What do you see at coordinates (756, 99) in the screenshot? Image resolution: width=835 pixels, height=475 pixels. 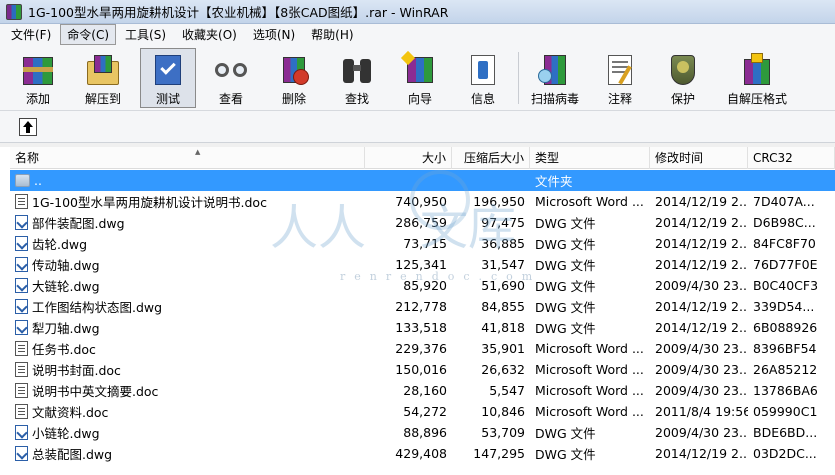 I see `toolbar-button-label: 自解压格式` at bounding box center [756, 99].